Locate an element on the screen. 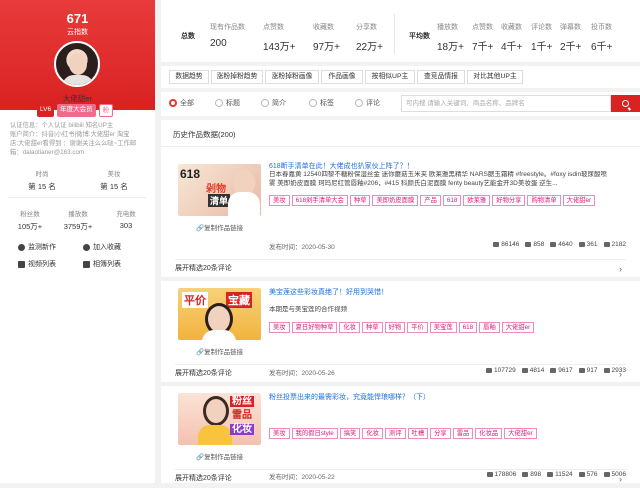  tab-data-trend: 数据趋势 is located at coordinates (189, 77).